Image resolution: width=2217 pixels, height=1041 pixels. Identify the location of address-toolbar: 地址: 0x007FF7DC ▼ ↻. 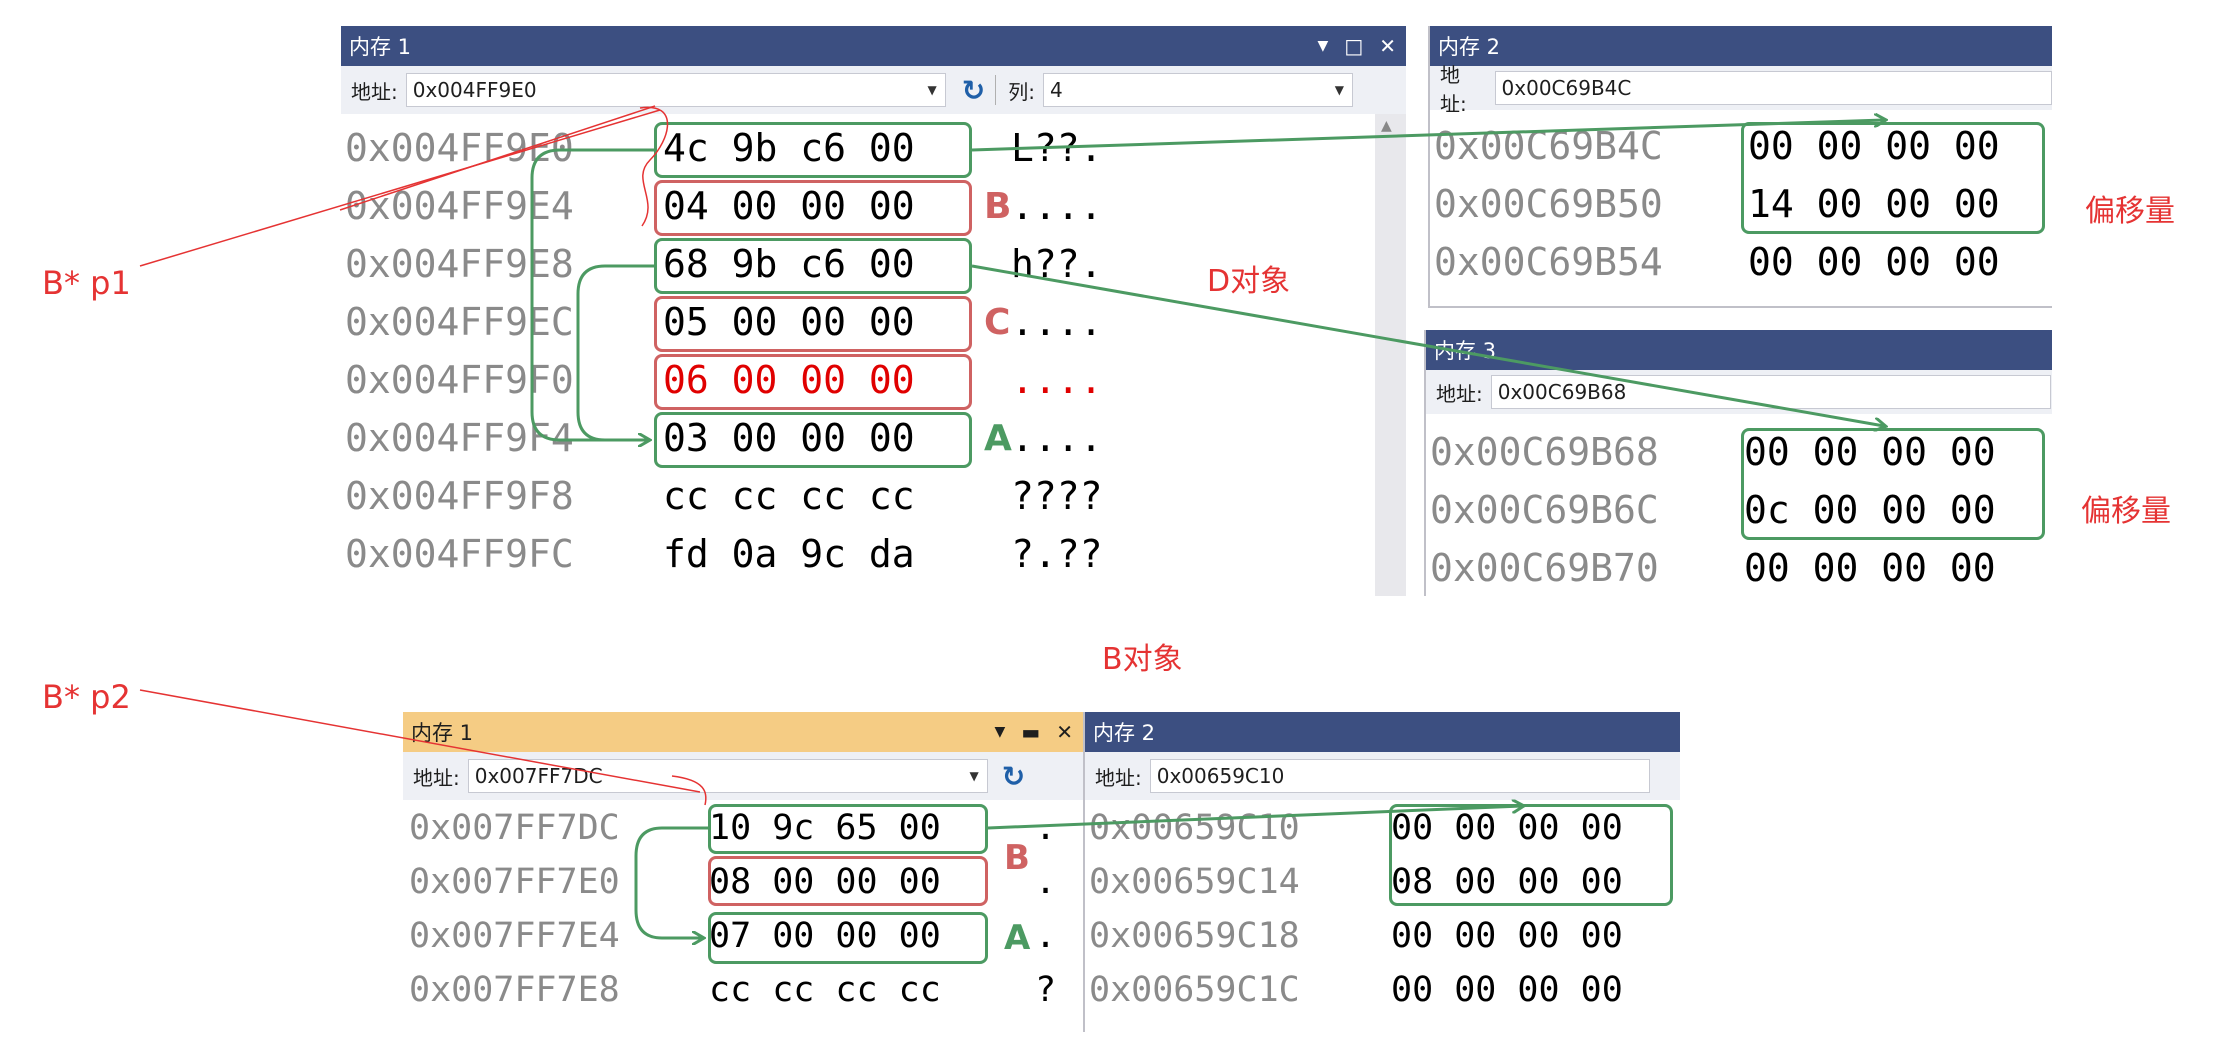
(743, 776).